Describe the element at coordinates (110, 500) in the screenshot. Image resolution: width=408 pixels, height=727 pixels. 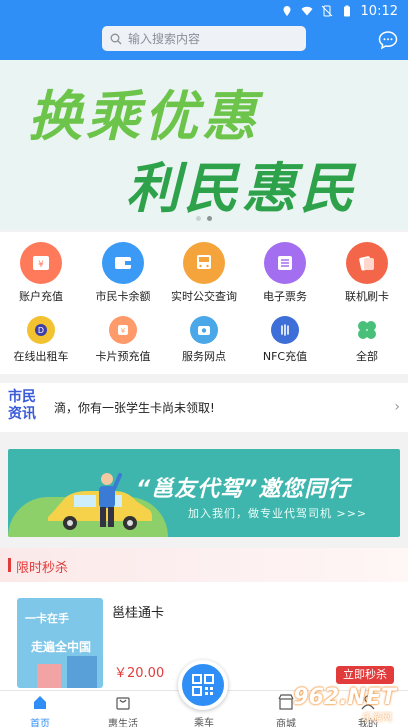
I see `driver-figure-icon` at that location.